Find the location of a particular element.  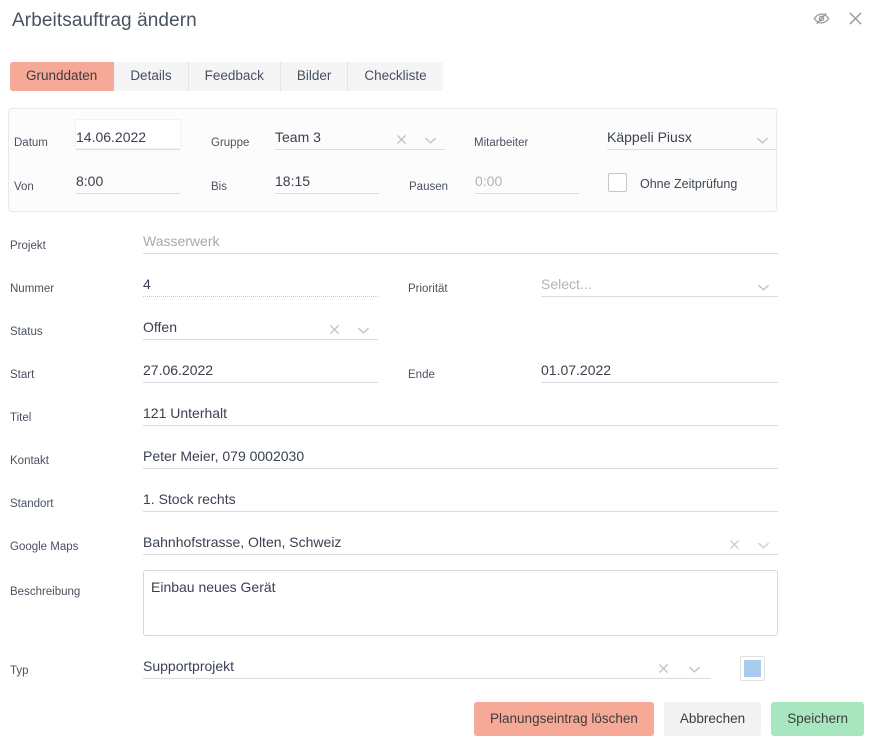

label-ende: Ende is located at coordinates (421, 375).